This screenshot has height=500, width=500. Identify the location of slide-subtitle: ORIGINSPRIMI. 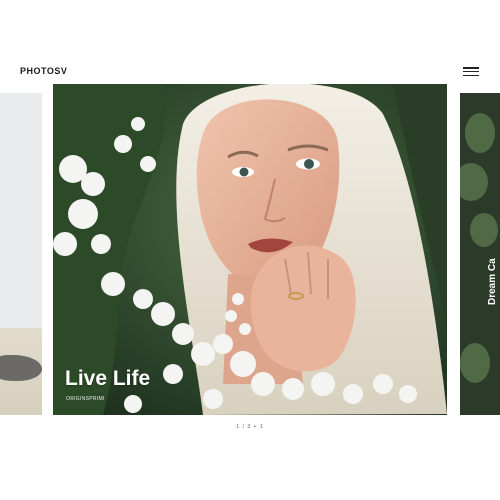
(85, 399).